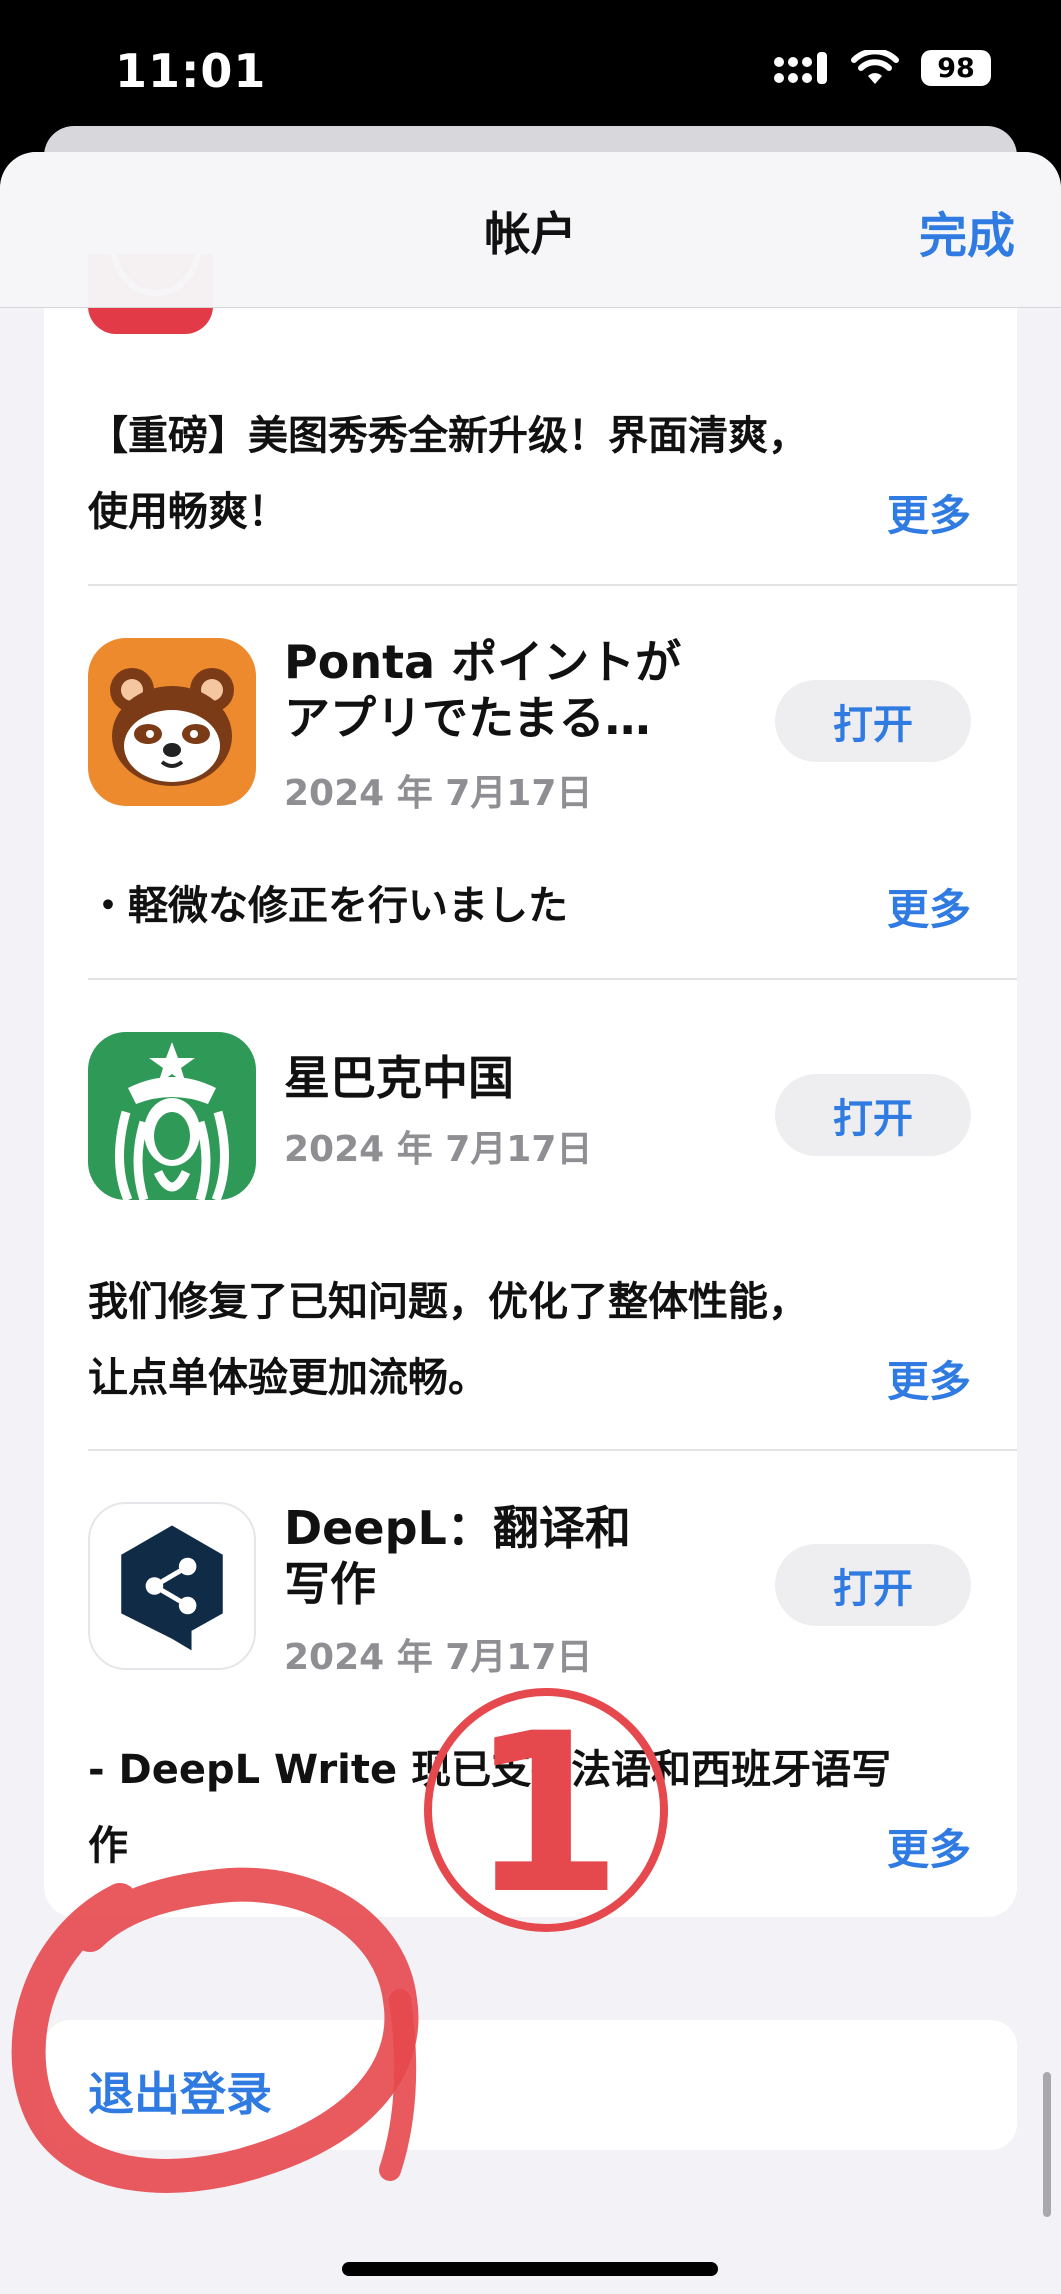 The image size is (1061, 2294). I want to click on status-time: 11:01, so click(191, 71).